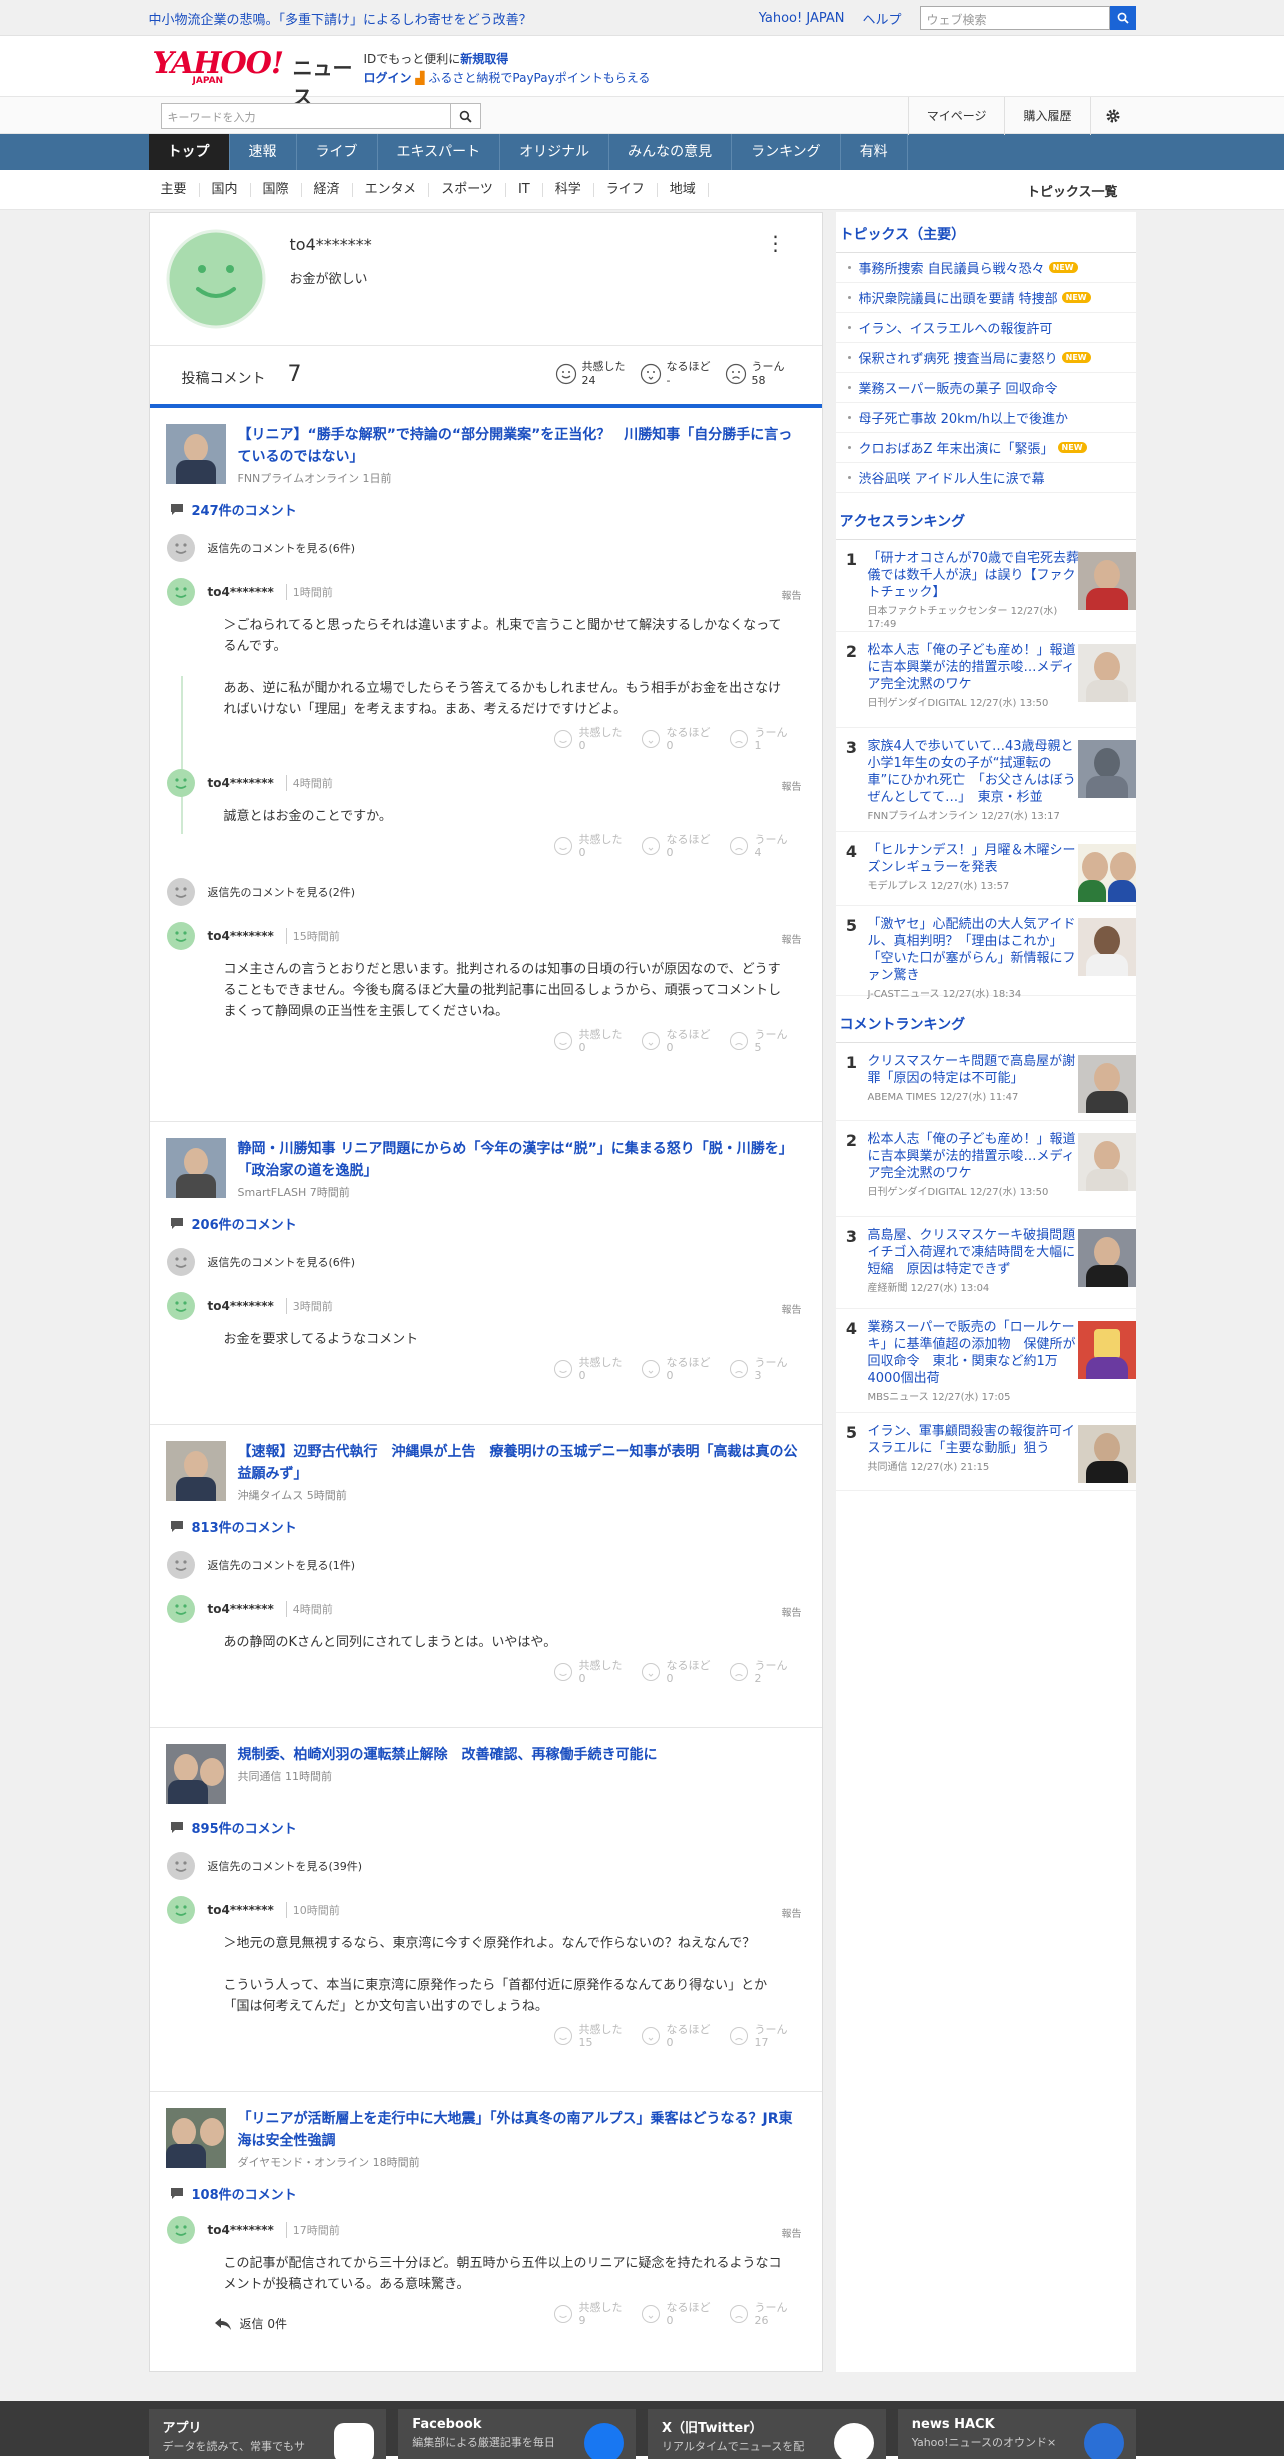 The height and width of the screenshot is (2459, 1284). I want to click on uun-button: うーん 4, so click(758, 846).